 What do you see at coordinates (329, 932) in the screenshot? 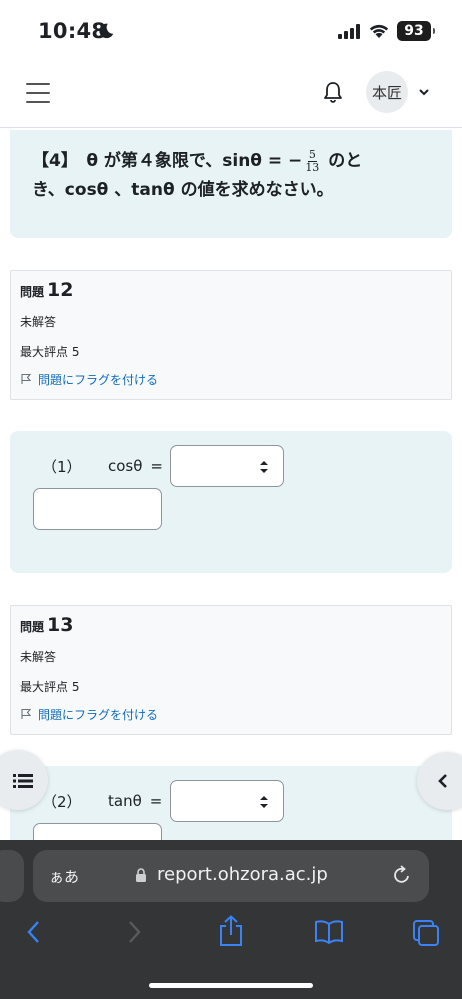
I see `bookmarks-icon` at bounding box center [329, 932].